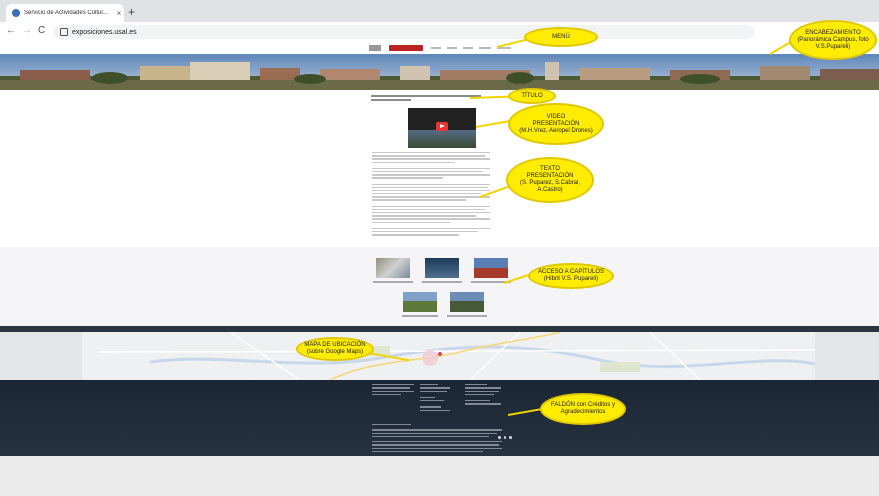 The width and height of the screenshot is (879, 496). Describe the element at coordinates (439, 476) in the screenshot. I see `page-bottom` at that location.